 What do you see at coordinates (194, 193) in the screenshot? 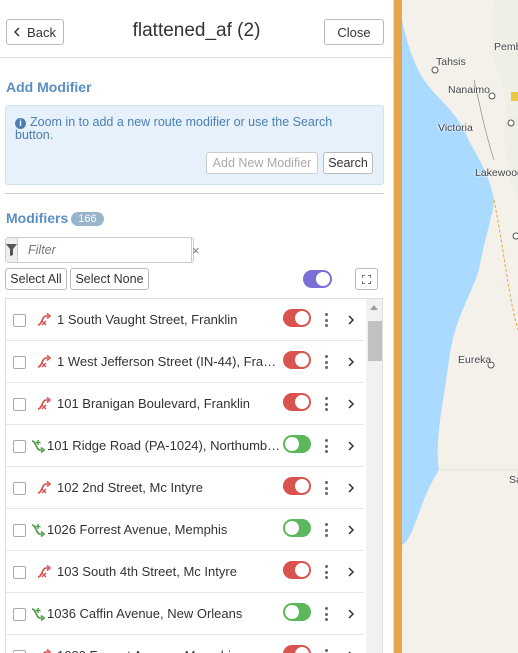
I see `section-divider` at bounding box center [194, 193].